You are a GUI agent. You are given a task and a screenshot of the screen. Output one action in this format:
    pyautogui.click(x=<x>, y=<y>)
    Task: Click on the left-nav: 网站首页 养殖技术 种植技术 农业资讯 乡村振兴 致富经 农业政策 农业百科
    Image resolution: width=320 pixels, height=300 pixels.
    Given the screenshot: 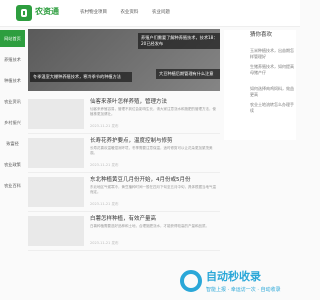 What is the action you would take?
    pyautogui.click(x=12, y=114)
    